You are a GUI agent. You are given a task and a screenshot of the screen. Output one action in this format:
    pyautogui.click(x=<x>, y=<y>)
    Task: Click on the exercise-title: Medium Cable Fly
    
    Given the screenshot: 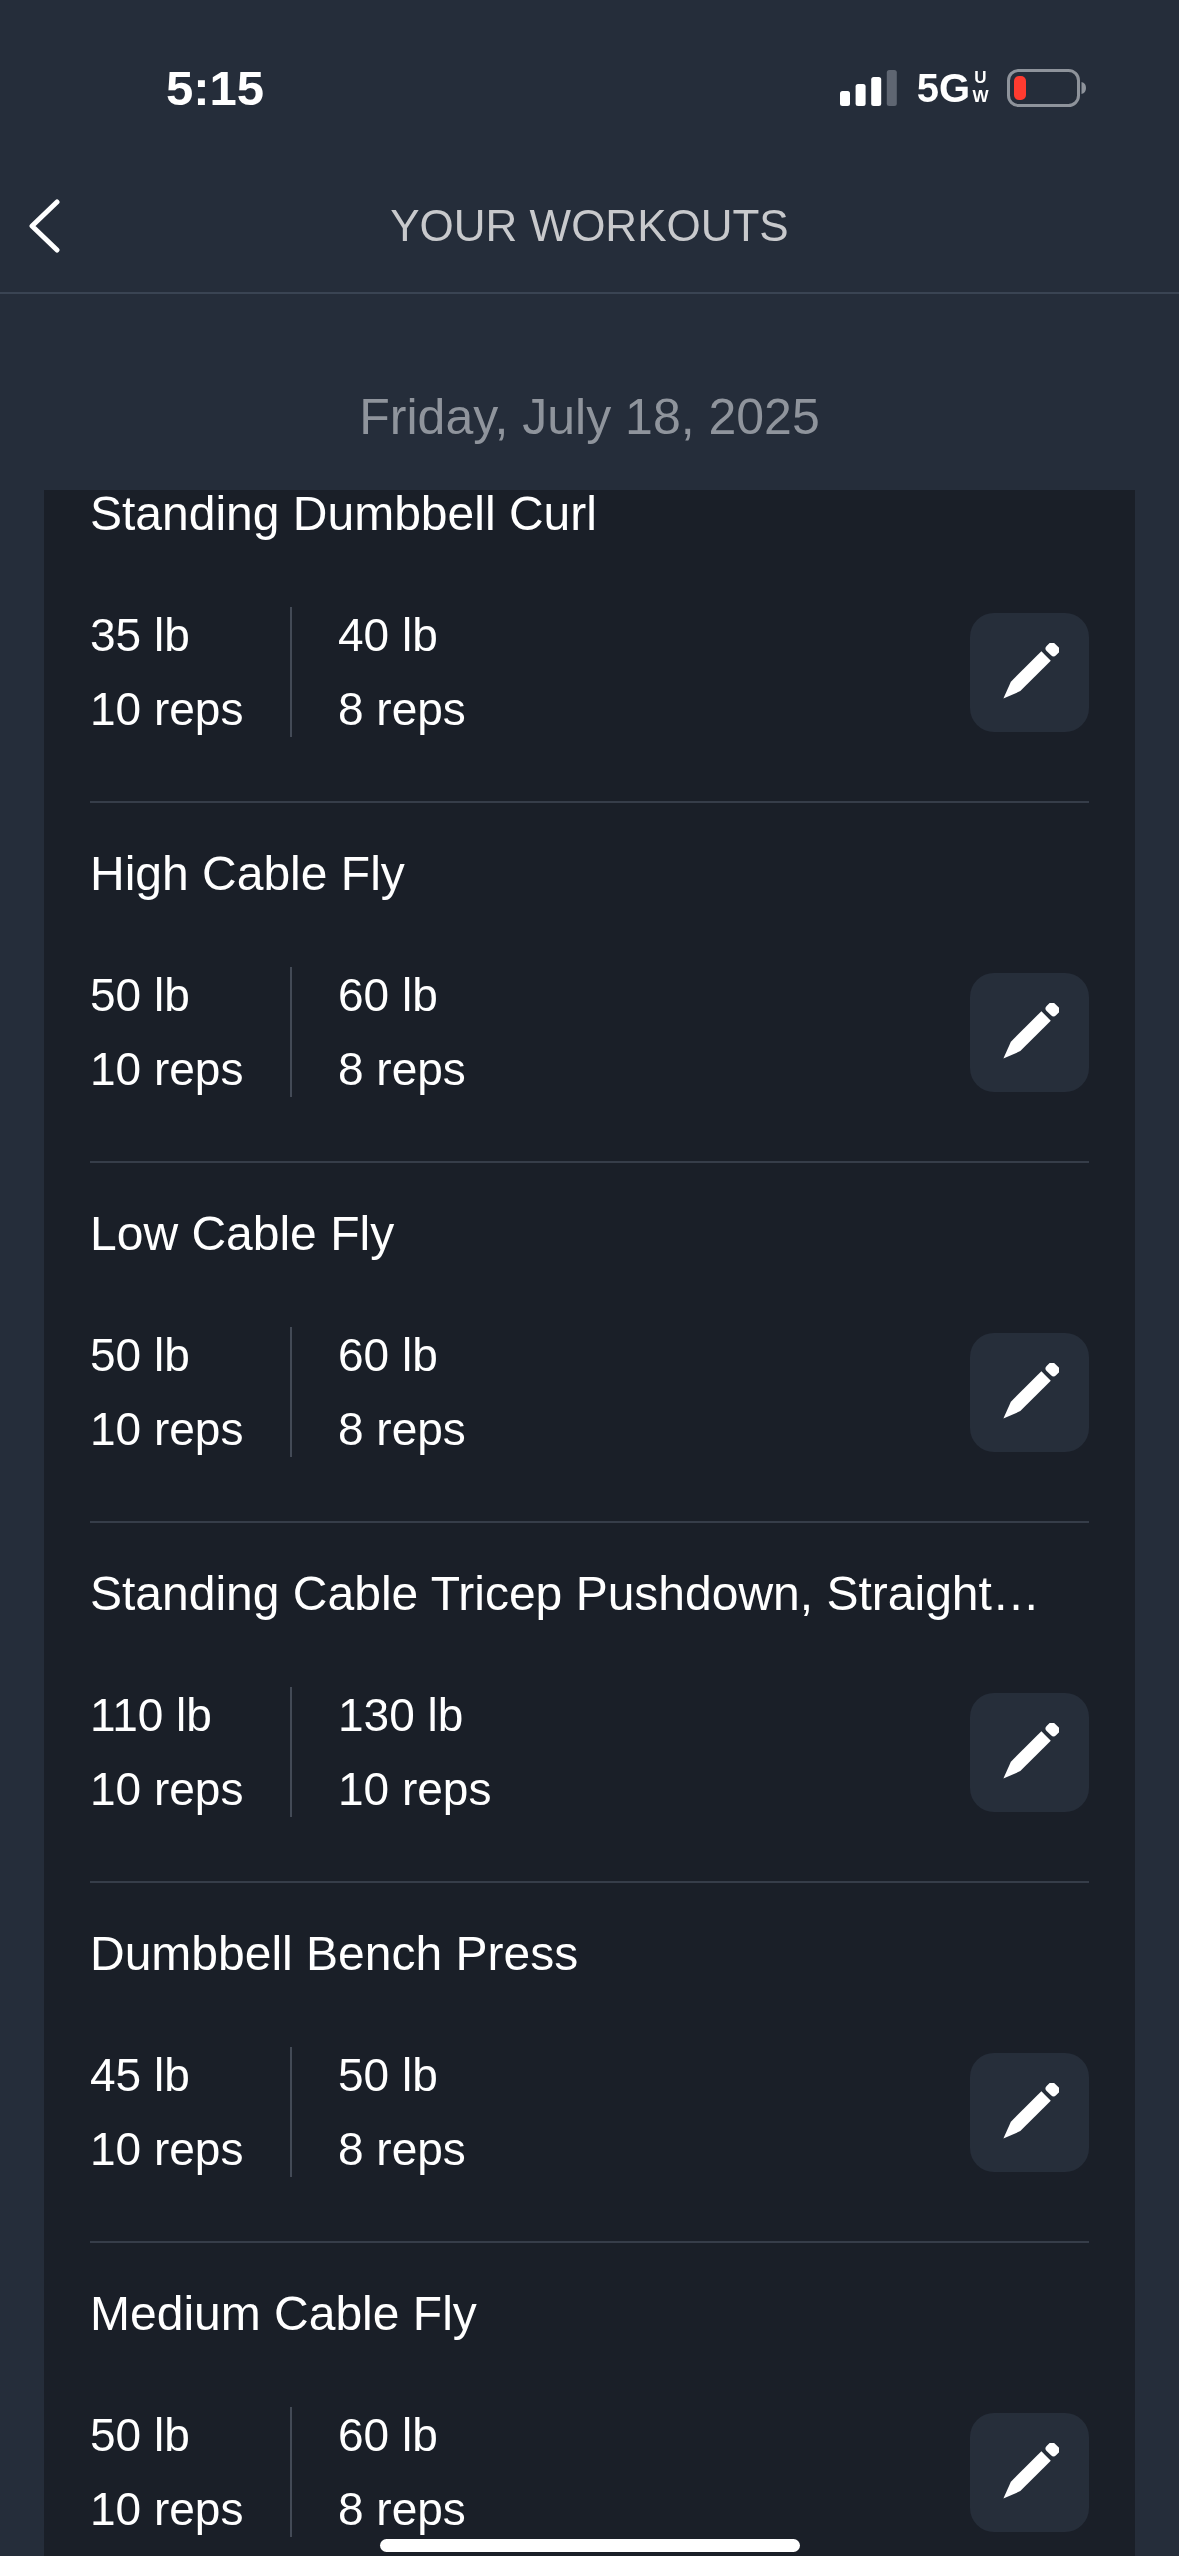 What is the action you would take?
    pyautogui.click(x=284, y=2314)
    